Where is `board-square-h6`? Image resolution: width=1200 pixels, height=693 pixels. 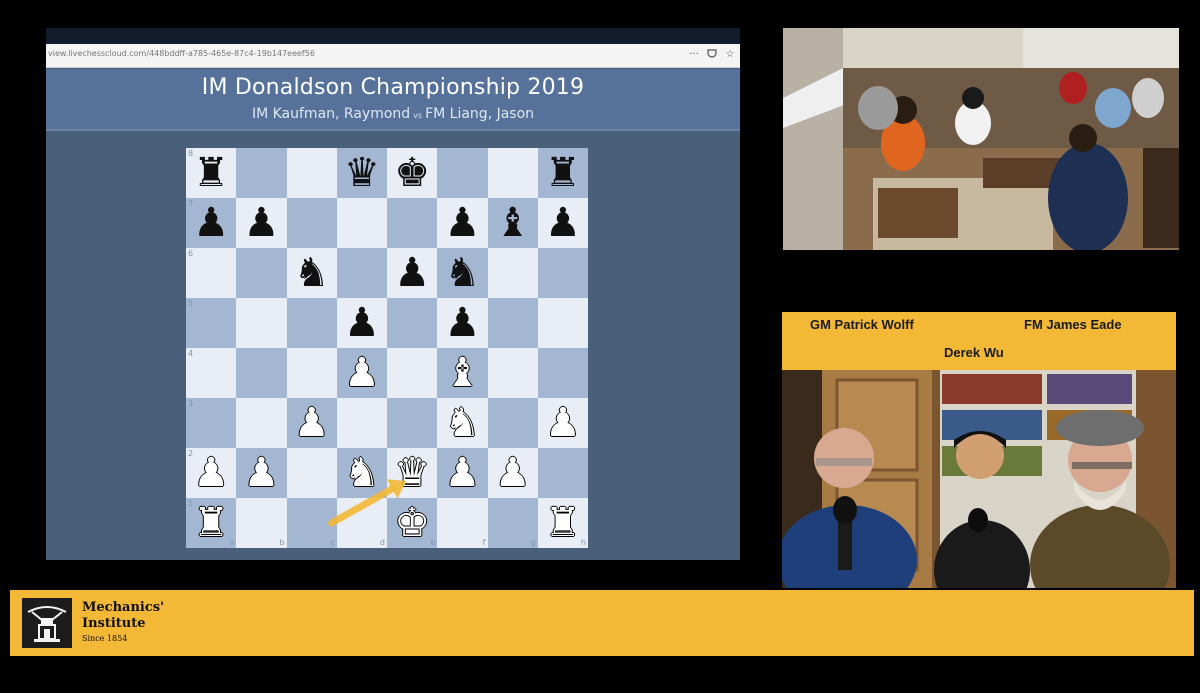
board-square-h6 is located at coordinates (562, 273).